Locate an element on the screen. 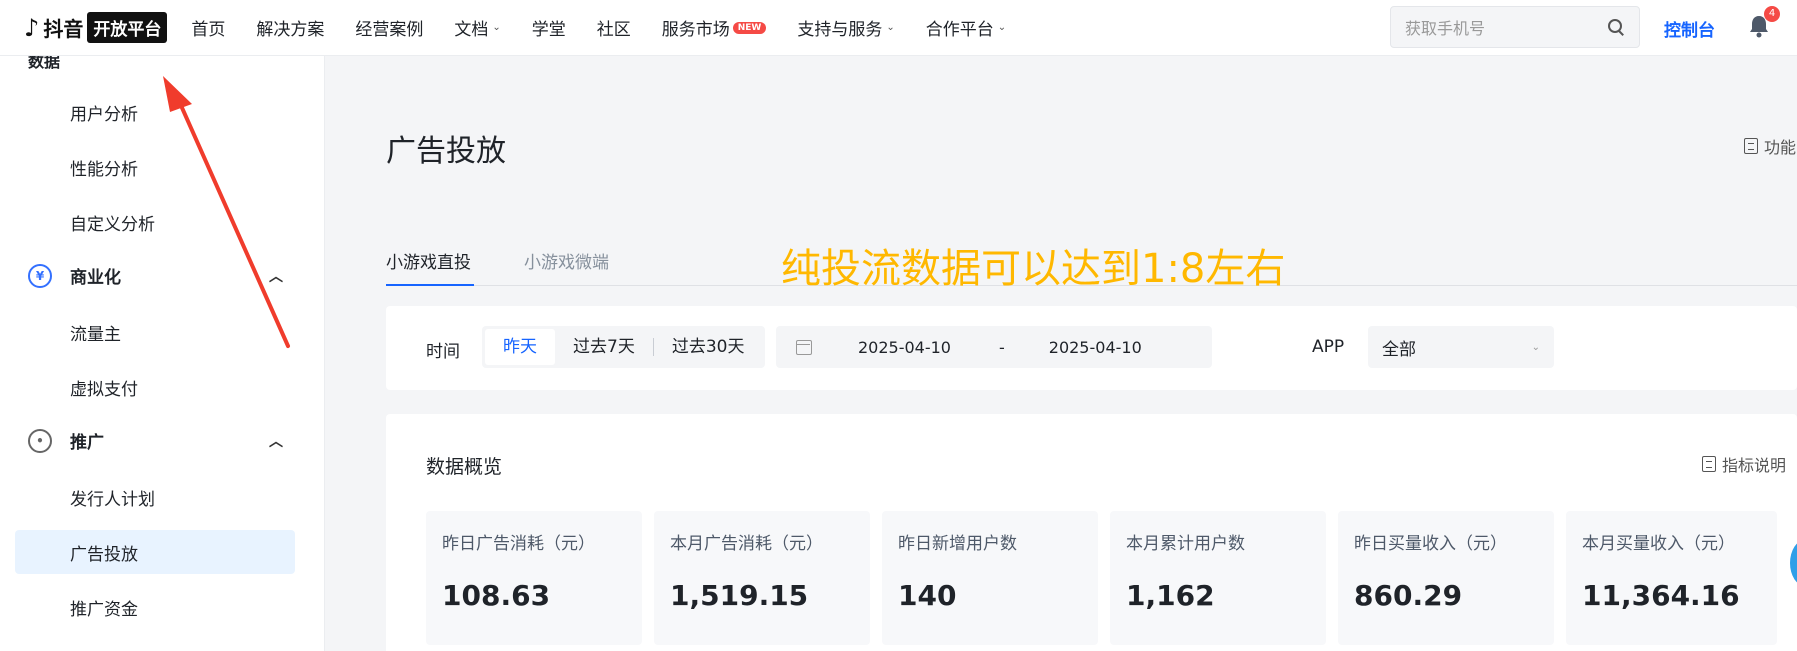 This screenshot has height=651, width=1797. annotation-arrow-icon is located at coordinates (226, 212).